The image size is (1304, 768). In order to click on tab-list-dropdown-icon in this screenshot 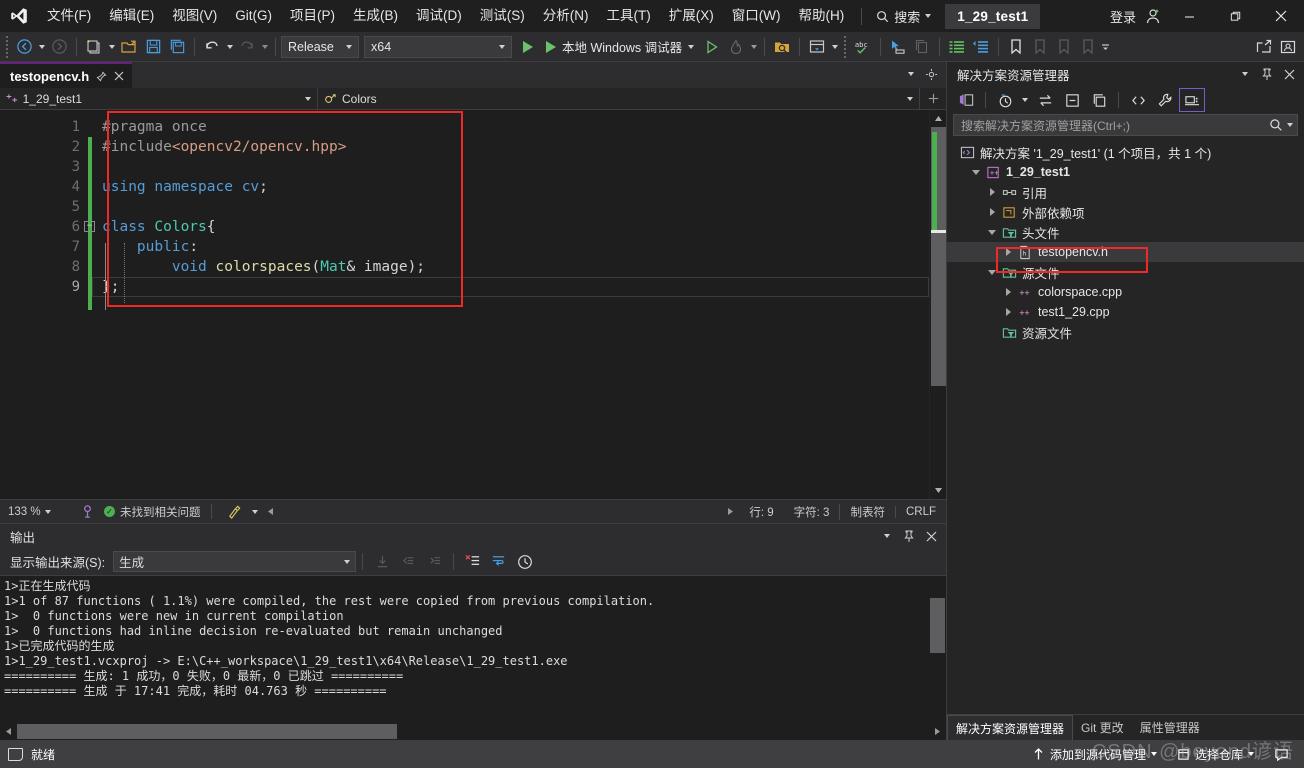, I will do `click(911, 74)`.